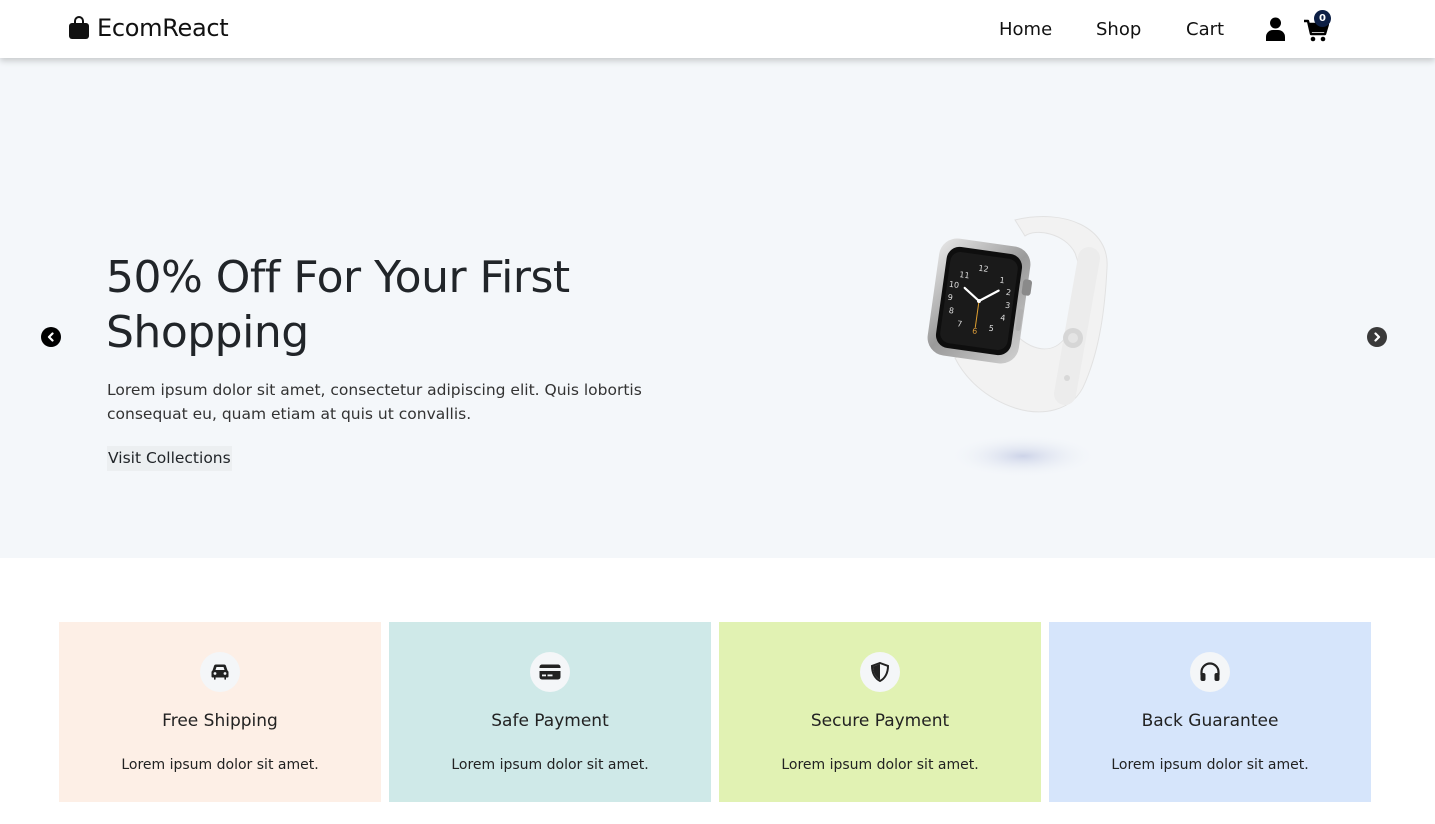 The image size is (1435, 824). I want to click on feature-title: Back Guarantee, so click(1210, 721).